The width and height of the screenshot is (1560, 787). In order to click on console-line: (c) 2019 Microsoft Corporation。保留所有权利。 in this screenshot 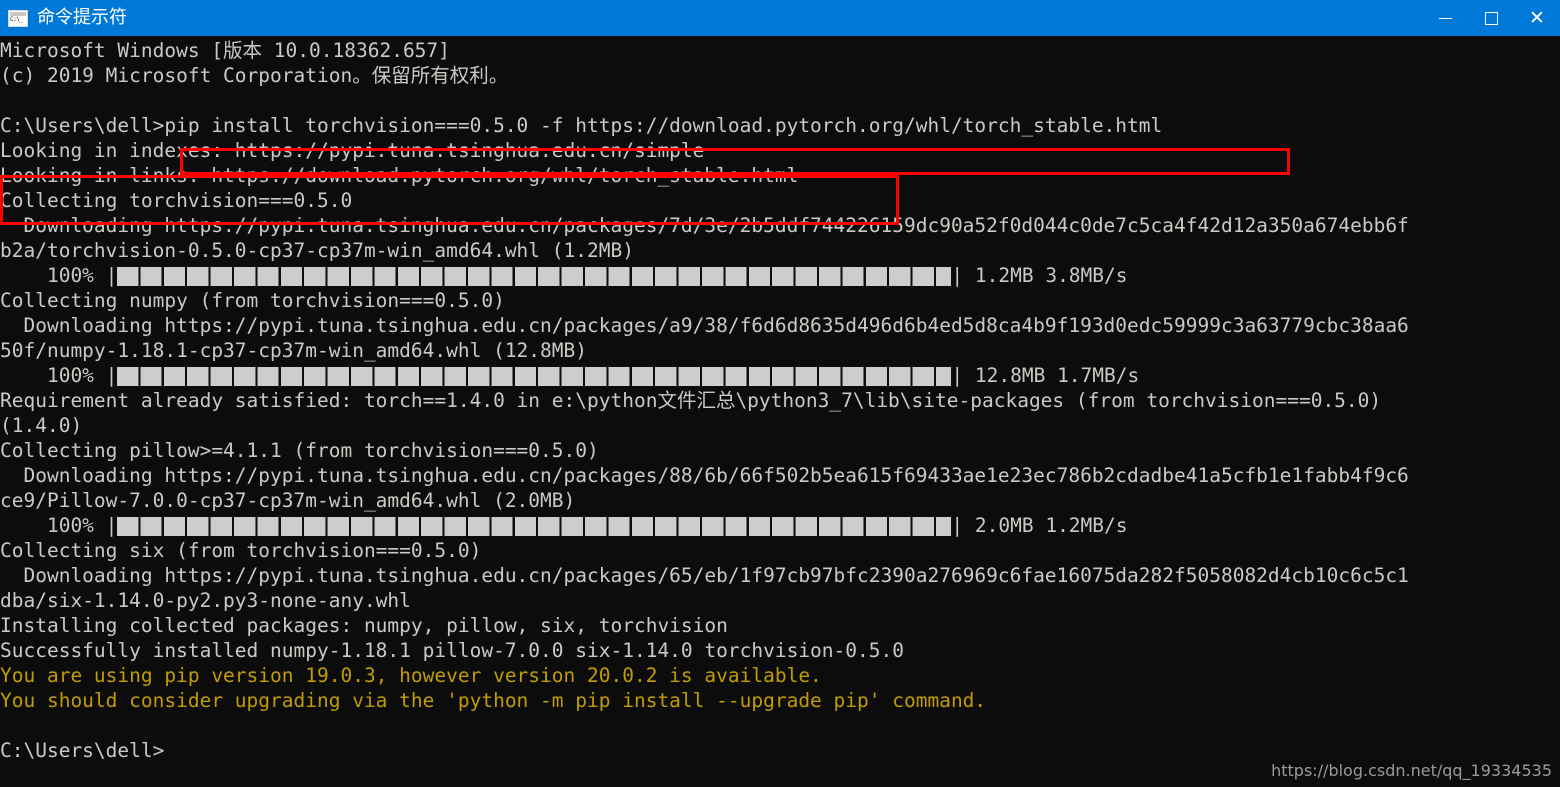, I will do `click(254, 75)`.